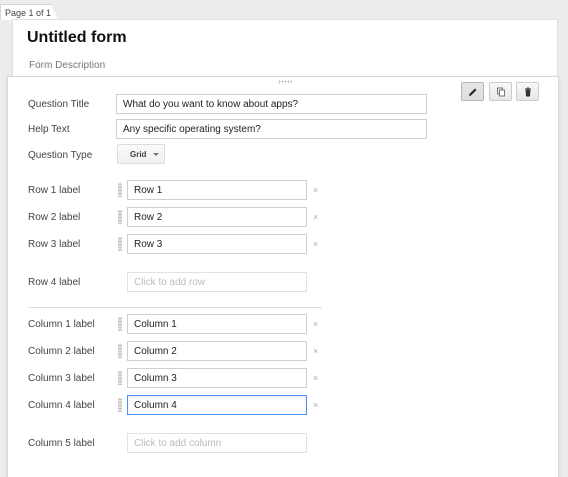  Describe the element at coordinates (54, 244) in the screenshot. I see `row-label: Row 3 label` at that location.